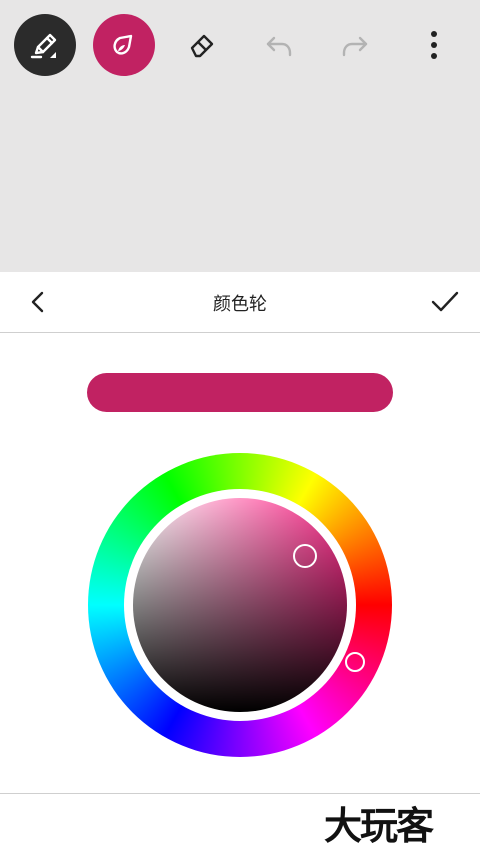 The image size is (480, 853). I want to click on confirm-button, so click(445, 302).